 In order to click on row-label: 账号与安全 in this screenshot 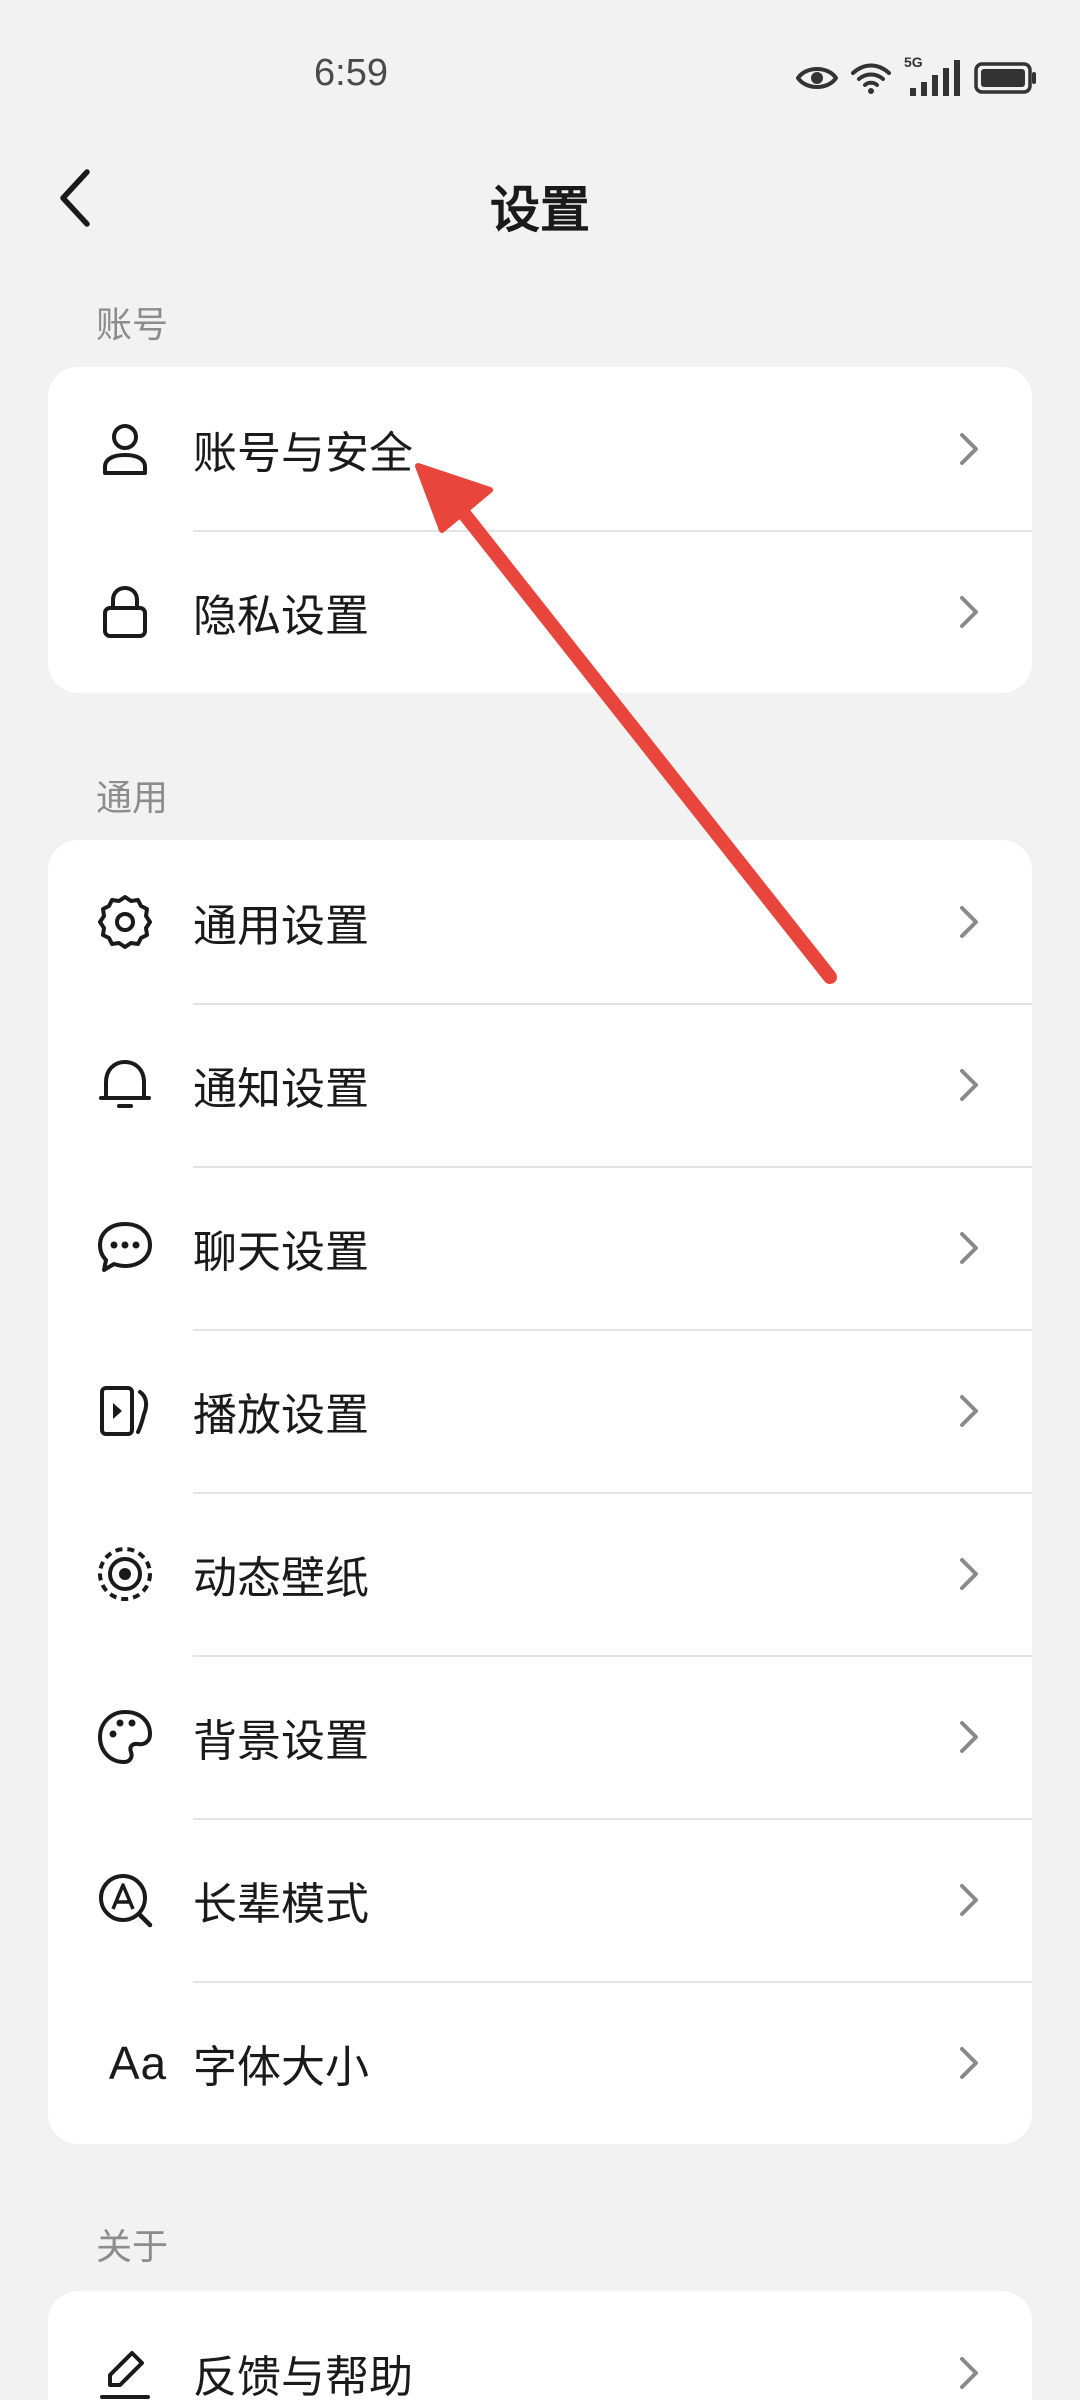, I will do `click(303, 453)`.